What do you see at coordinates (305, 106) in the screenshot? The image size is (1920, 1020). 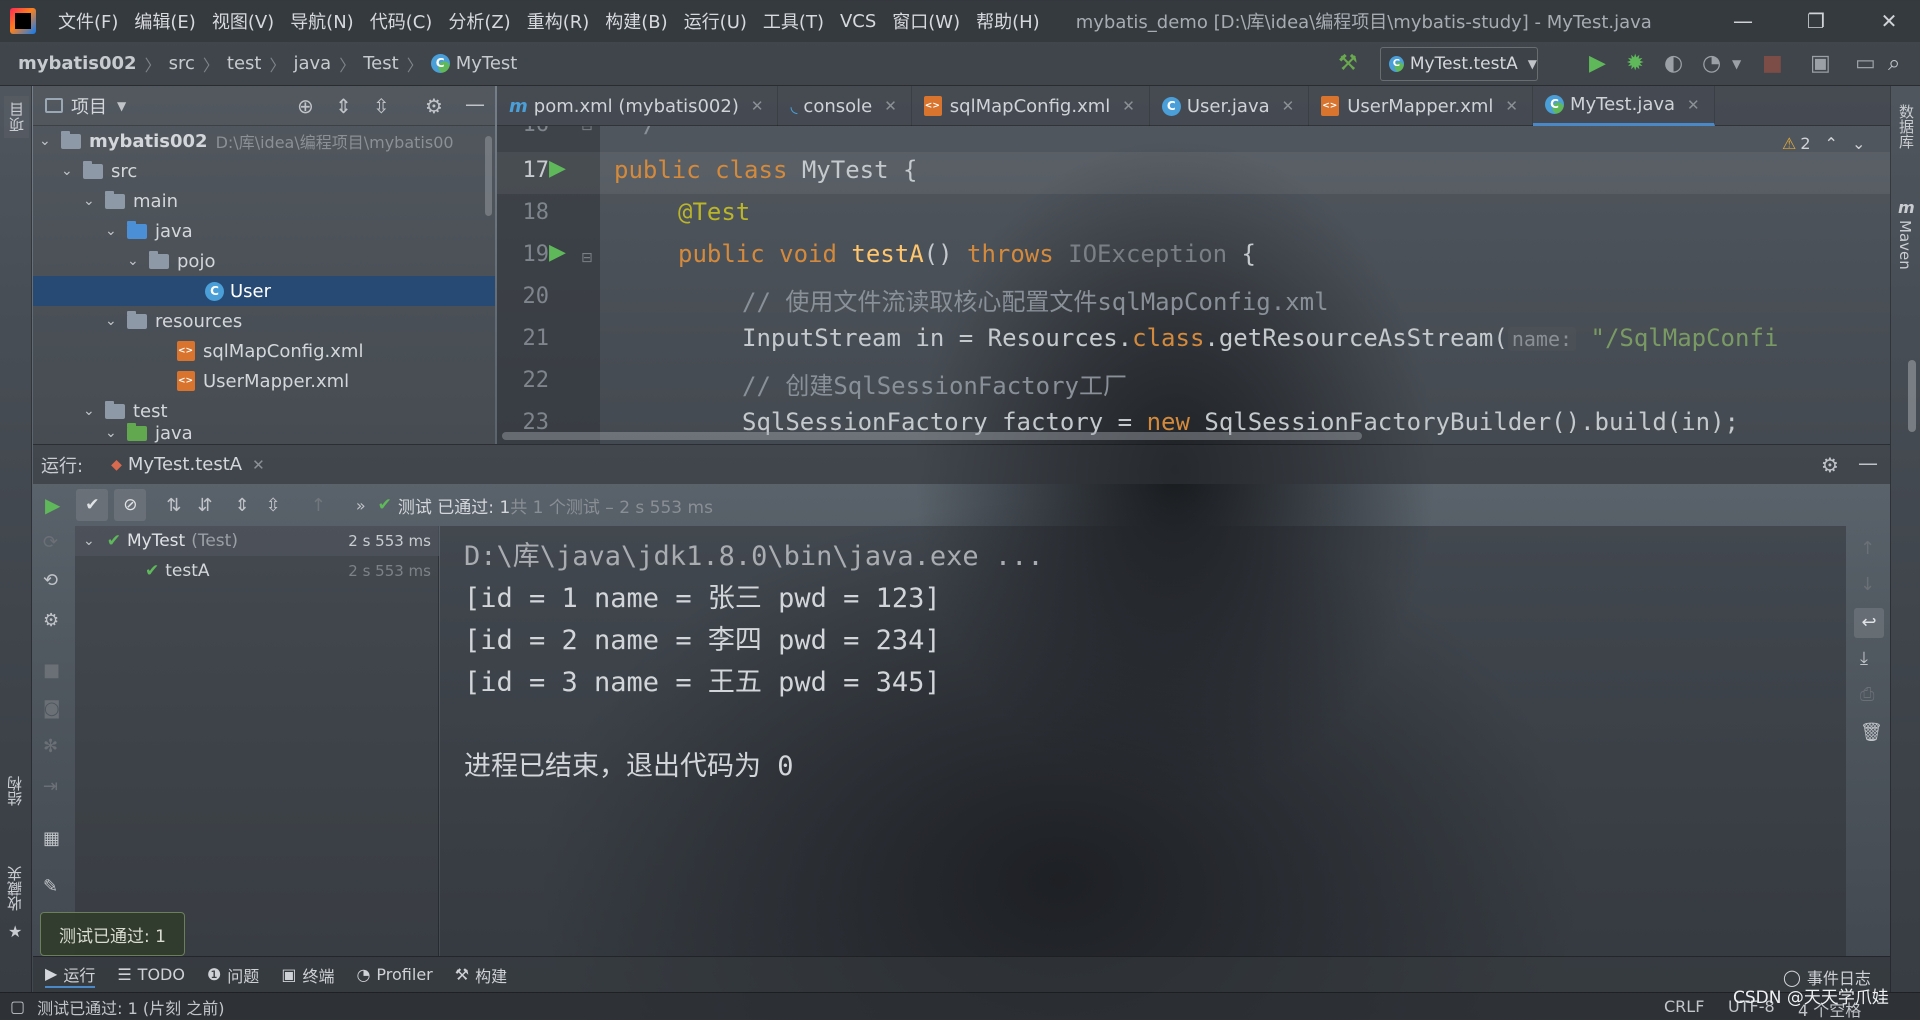 I see `locate-target-icon: ⊕` at bounding box center [305, 106].